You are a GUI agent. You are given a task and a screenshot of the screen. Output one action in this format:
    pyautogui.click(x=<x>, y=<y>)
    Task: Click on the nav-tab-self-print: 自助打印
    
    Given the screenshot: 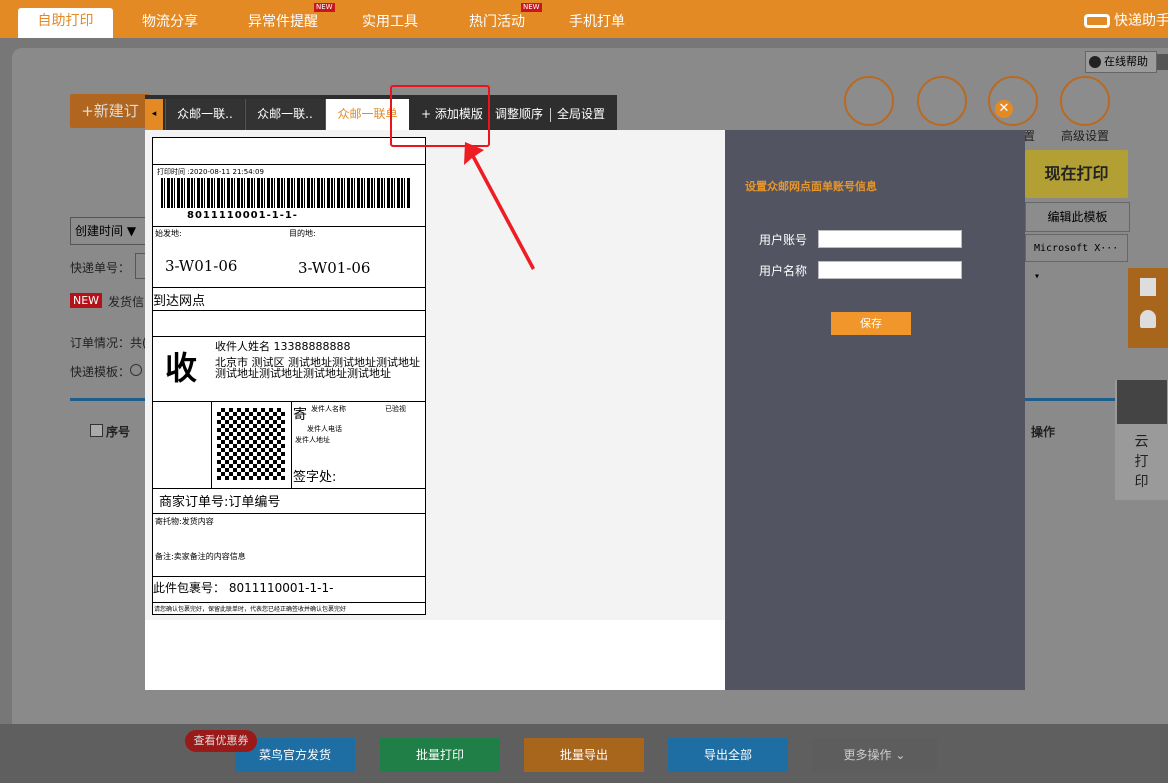 What is the action you would take?
    pyautogui.click(x=65, y=23)
    